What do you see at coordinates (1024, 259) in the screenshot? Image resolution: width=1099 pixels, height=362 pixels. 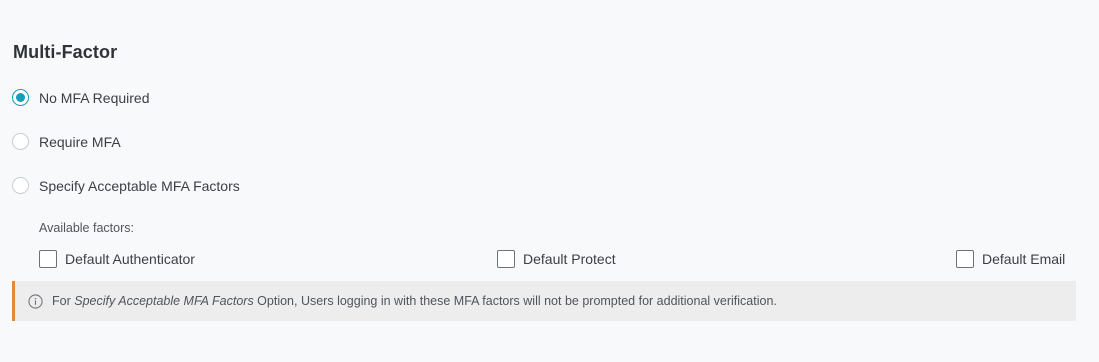 I see `checkbox-label: Default Email` at bounding box center [1024, 259].